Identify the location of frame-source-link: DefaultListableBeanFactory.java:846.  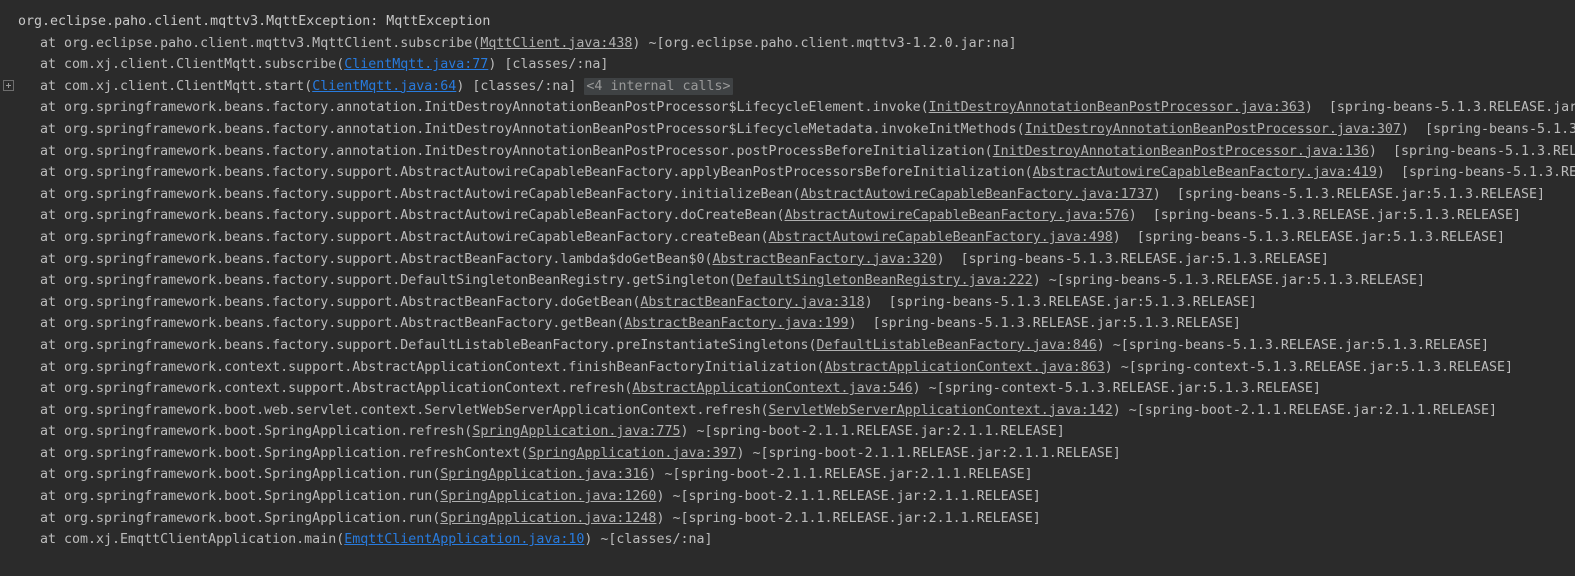
(957, 345).